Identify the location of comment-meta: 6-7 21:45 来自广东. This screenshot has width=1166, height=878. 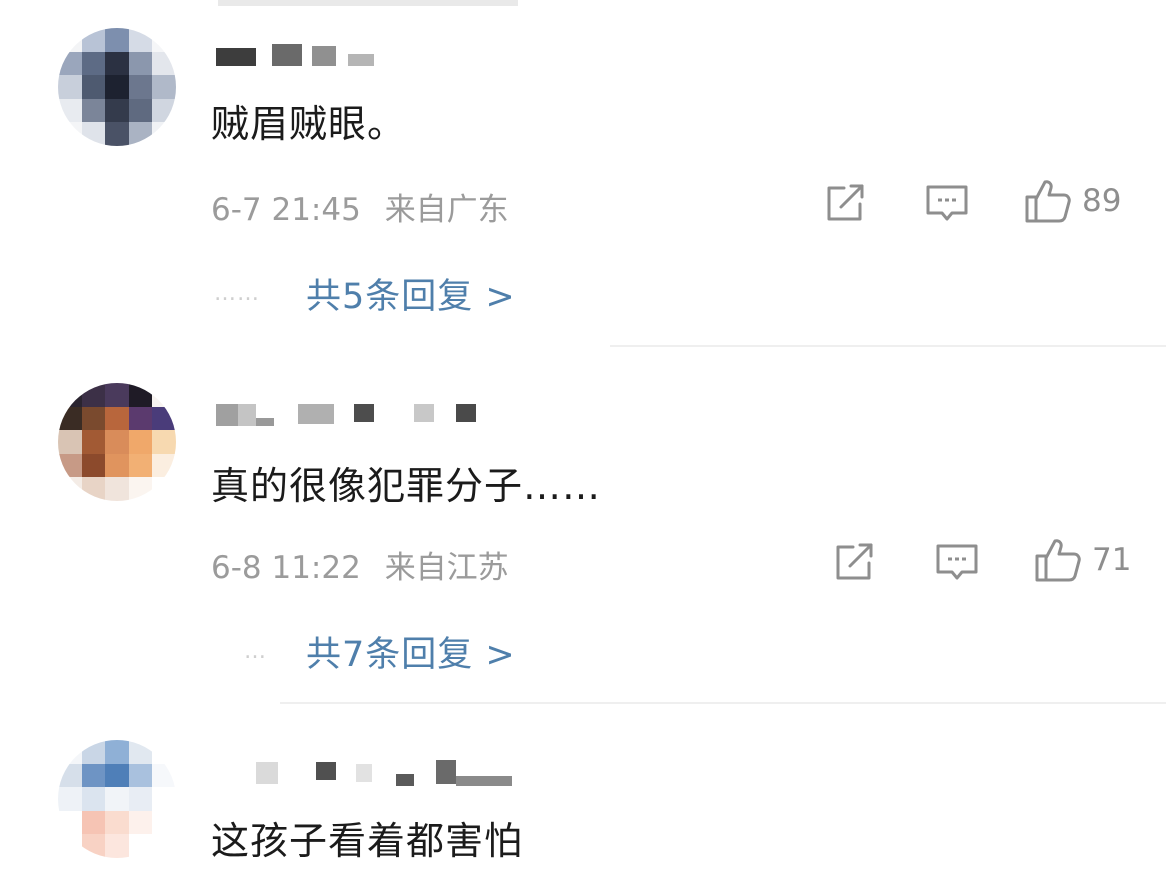
(360, 206).